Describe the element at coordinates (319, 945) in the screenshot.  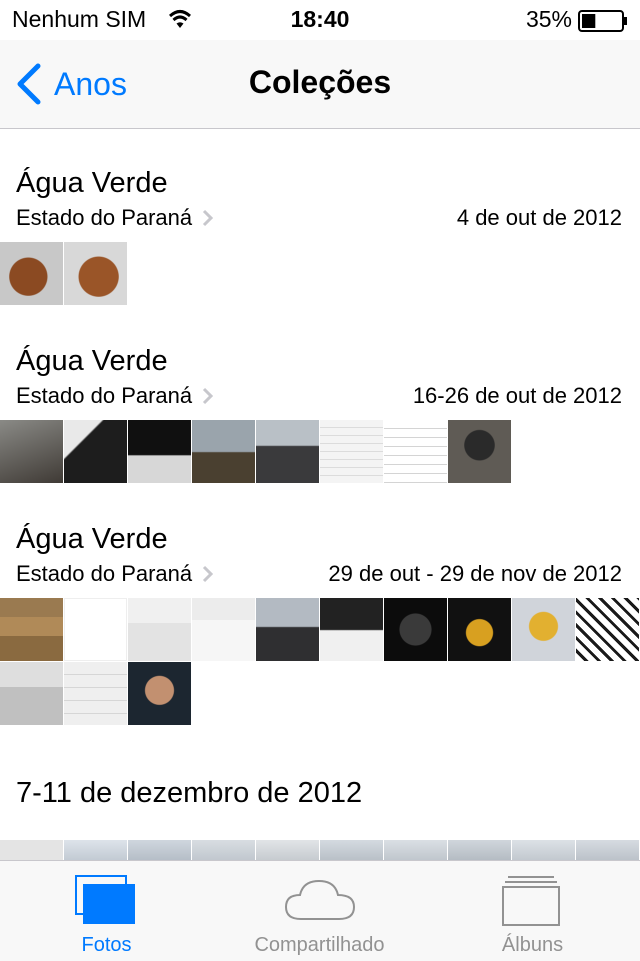
I see `tab-label: Compartilhado` at that location.